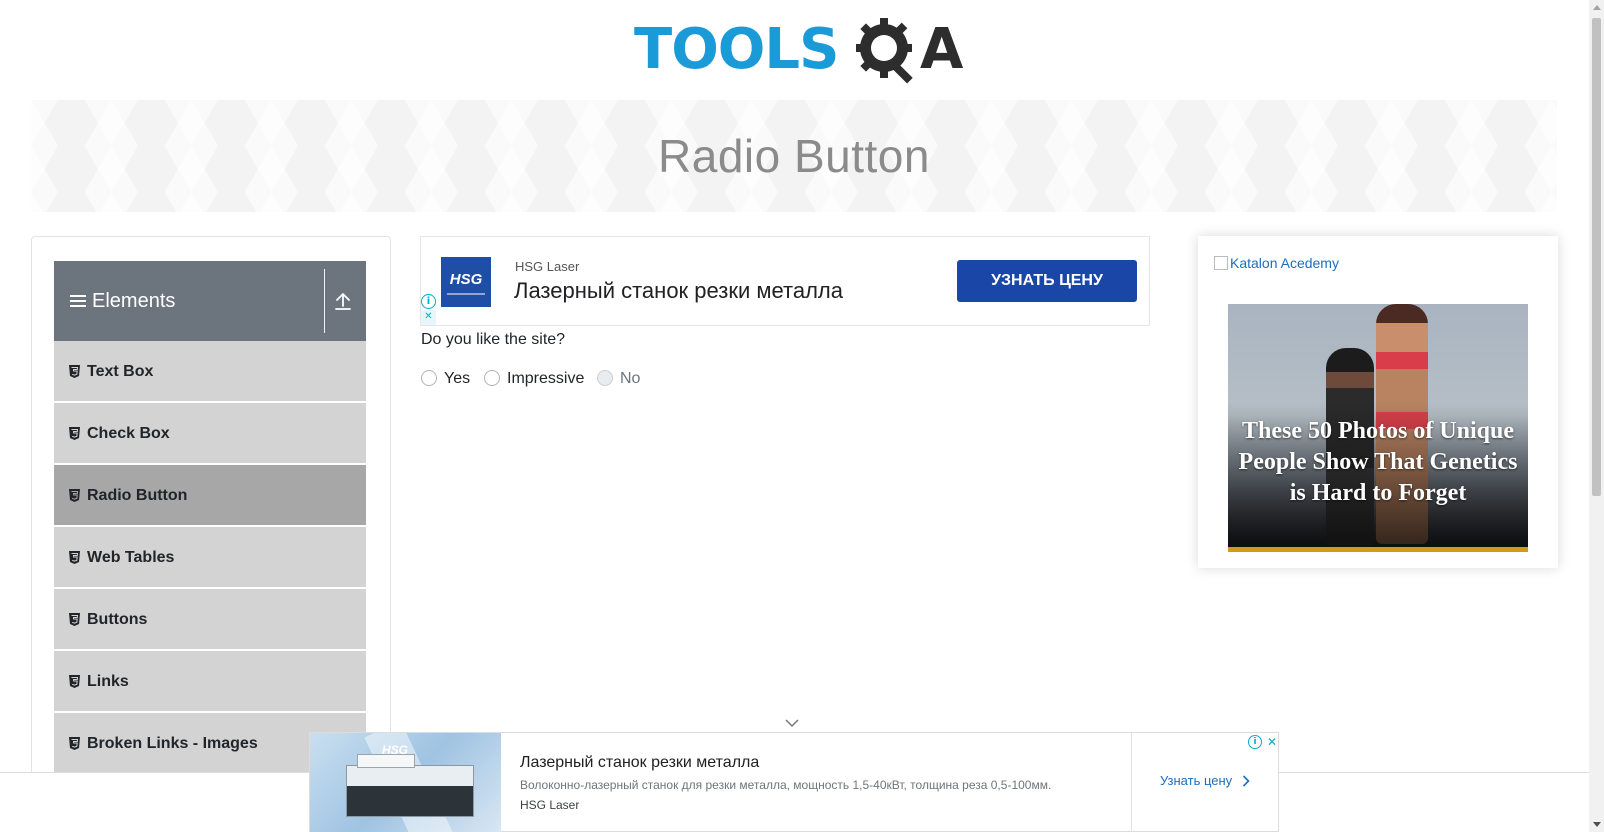  Describe the element at coordinates (736, 49) in the screenshot. I see `logo-text-tools: TOOLS` at that location.